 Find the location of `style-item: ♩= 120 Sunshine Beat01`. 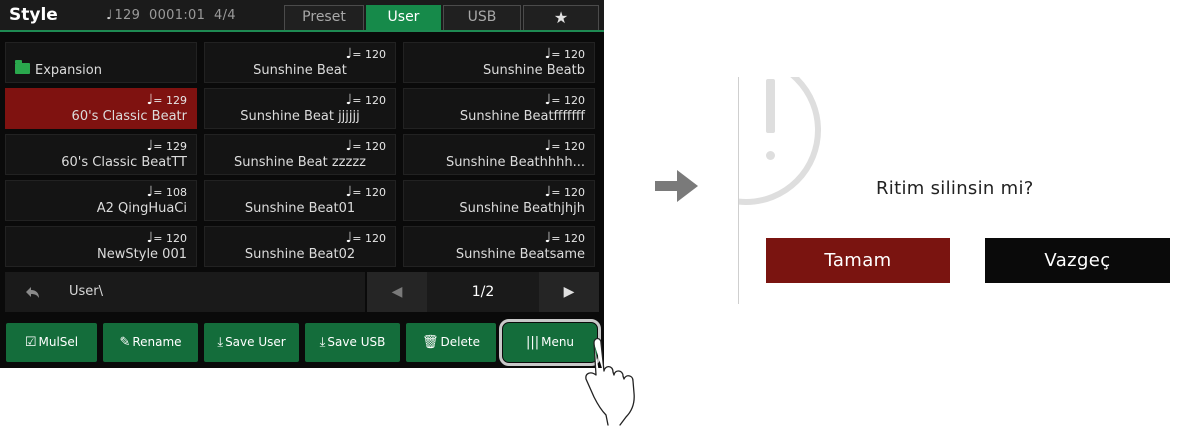

style-item: ♩= 120 Sunshine Beat01 is located at coordinates (300, 200).